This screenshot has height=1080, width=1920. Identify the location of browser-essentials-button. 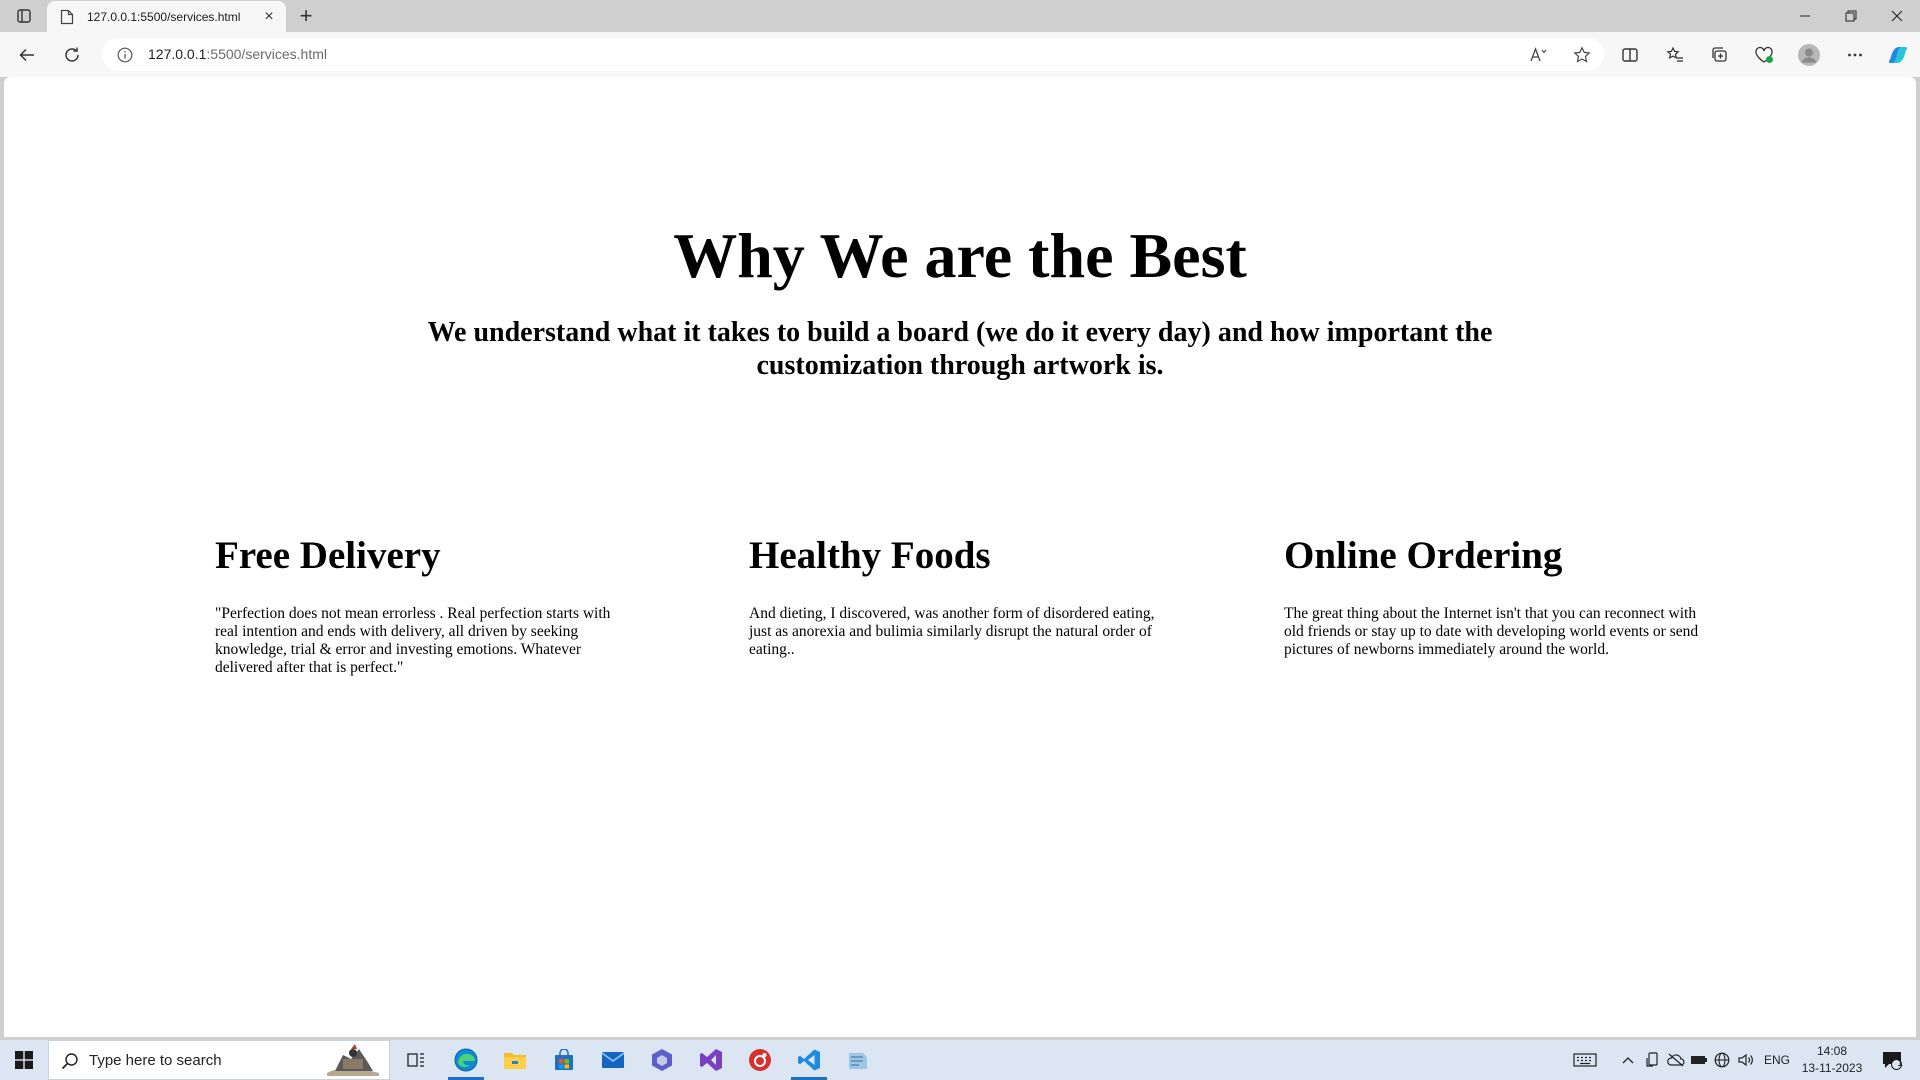
(1764, 55).